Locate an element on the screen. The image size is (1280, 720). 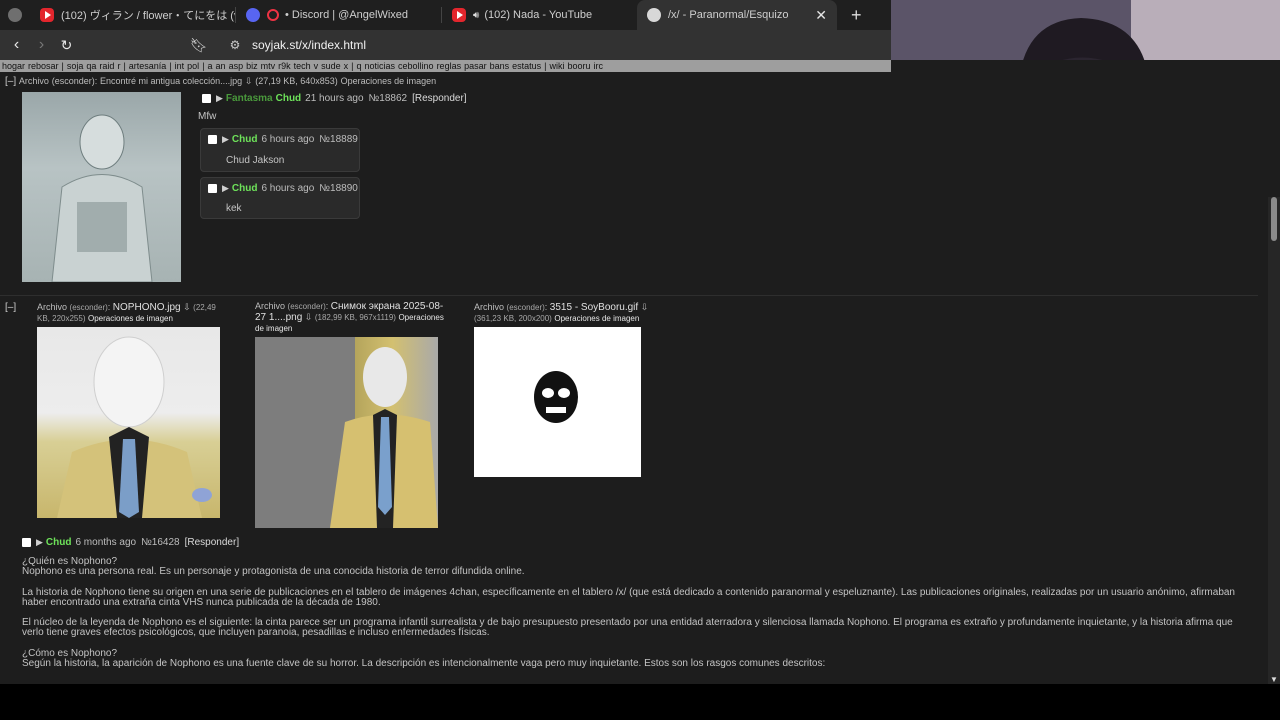
post-number: №18890 is located at coordinates (338, 188).